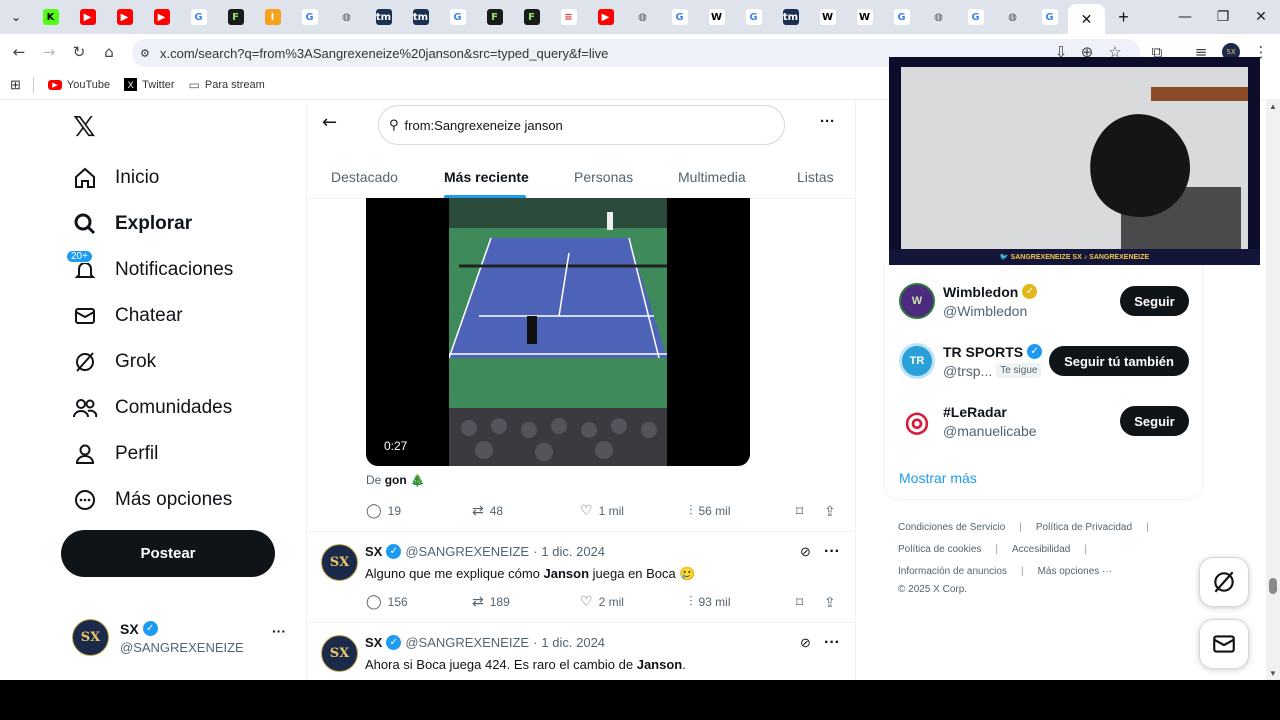 The height and width of the screenshot is (720, 1280). I want to click on tab-youtube-1: ▶, so click(87, 17).